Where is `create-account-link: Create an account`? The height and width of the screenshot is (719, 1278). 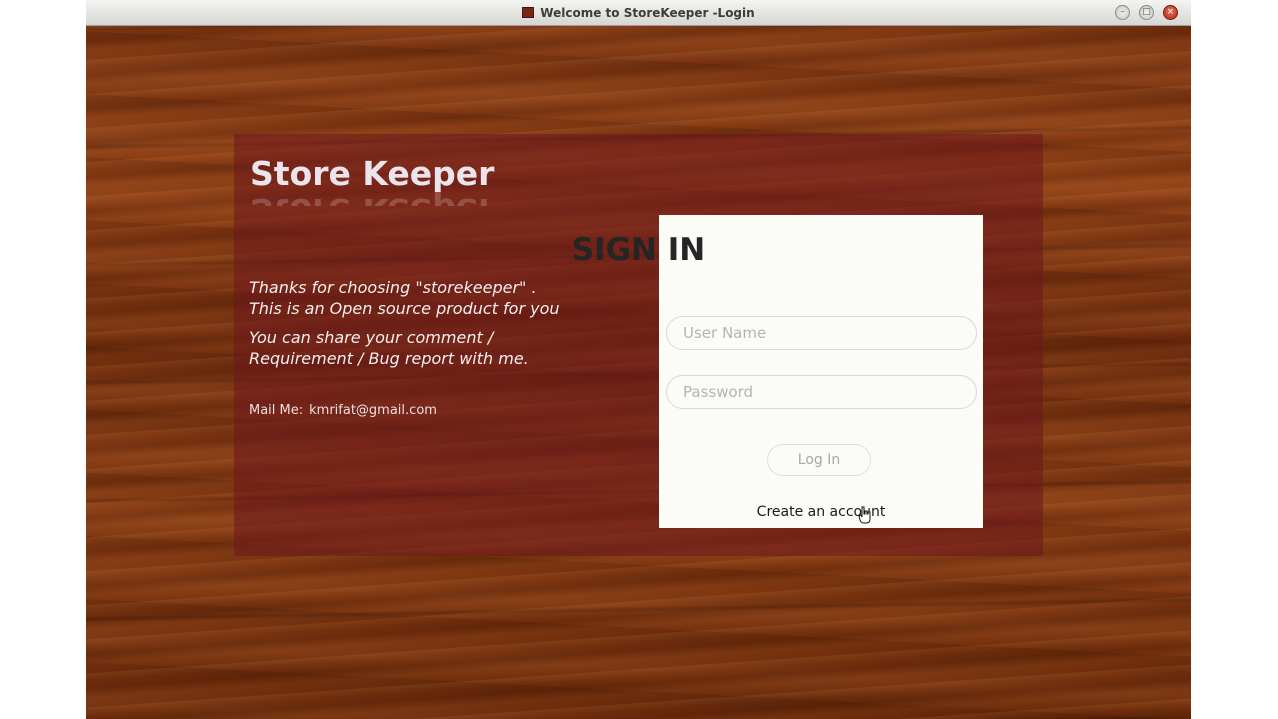
create-account-link: Create an account is located at coordinates (821, 512).